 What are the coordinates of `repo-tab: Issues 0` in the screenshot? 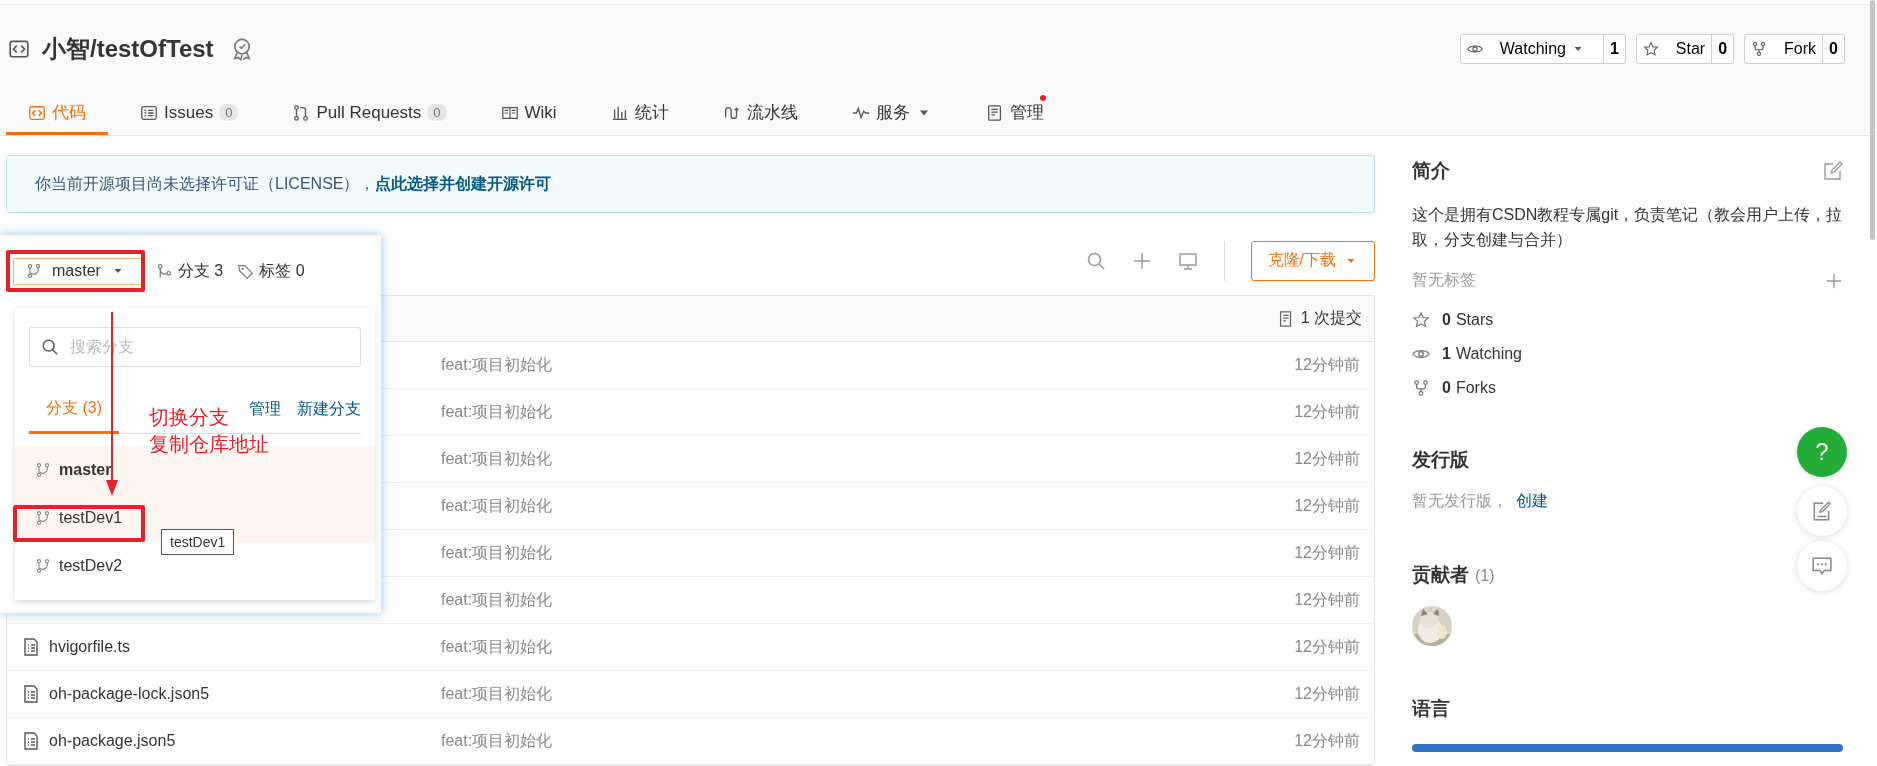 It's located at (189, 114).